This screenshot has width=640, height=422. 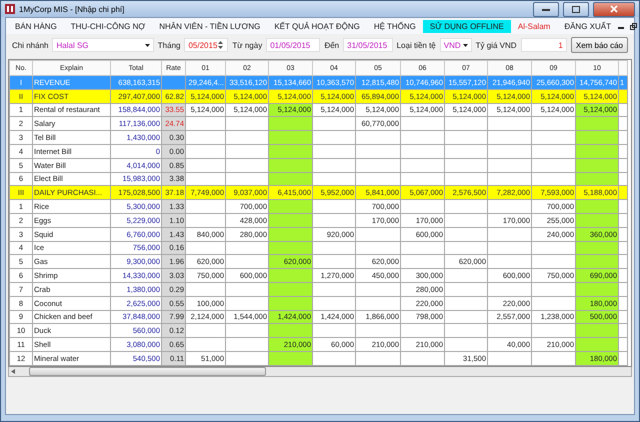 I want to click on view-report-button: Xem báo cáo, so click(x=599, y=45).